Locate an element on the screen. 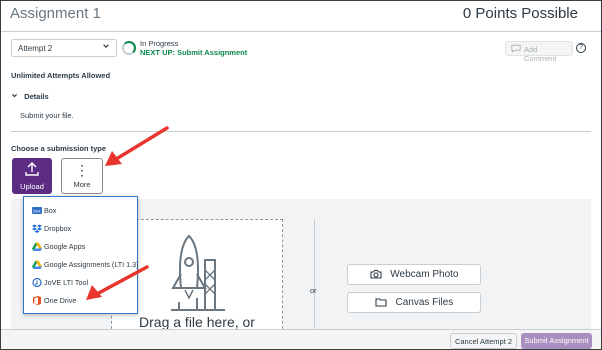 The width and height of the screenshot is (602, 350). progress-ring-icon is located at coordinates (129, 48).